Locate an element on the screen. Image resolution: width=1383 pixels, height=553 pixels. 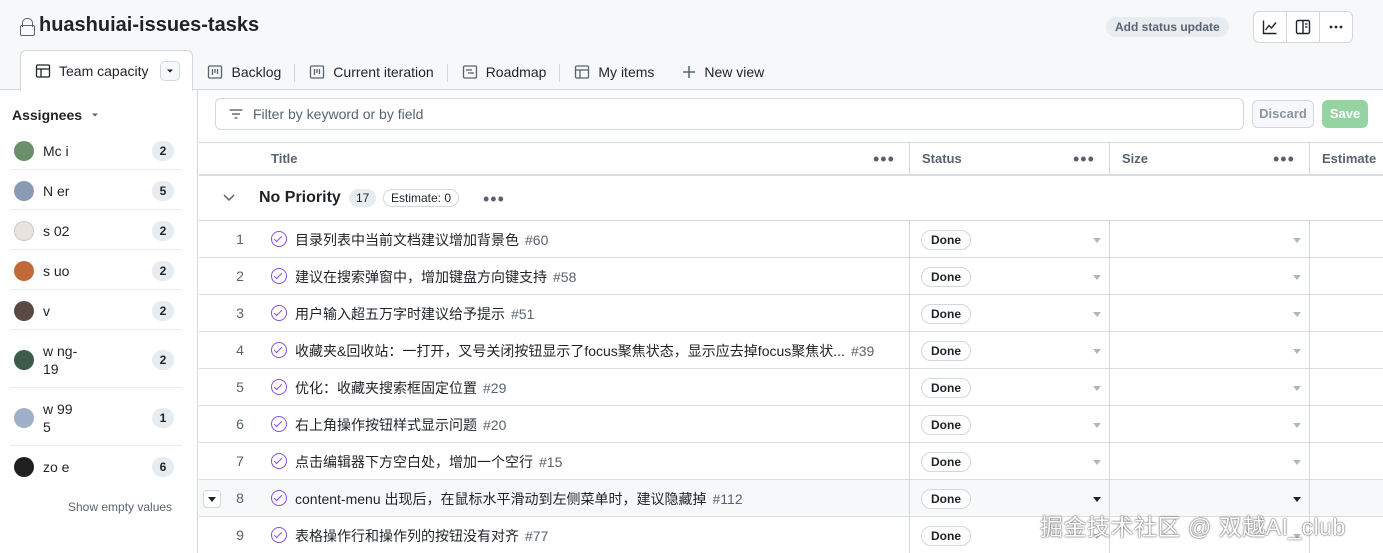
assignee-item: w 99 5 1 is located at coordinates (96, 418).